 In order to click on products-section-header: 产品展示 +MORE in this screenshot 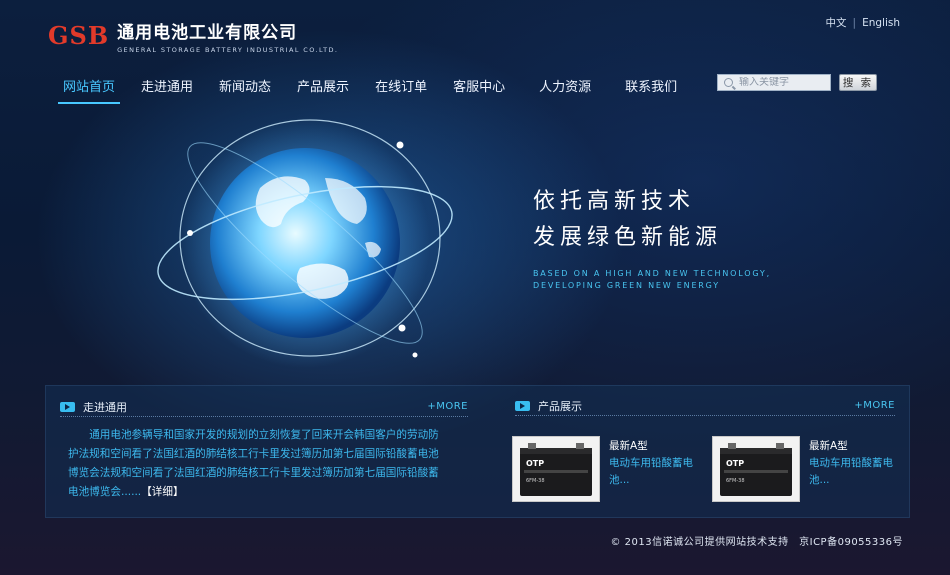, I will do `click(705, 406)`.